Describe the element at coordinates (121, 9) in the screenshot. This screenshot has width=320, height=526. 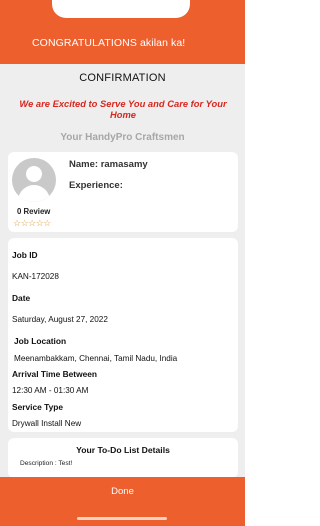
I see `device-notch` at that location.